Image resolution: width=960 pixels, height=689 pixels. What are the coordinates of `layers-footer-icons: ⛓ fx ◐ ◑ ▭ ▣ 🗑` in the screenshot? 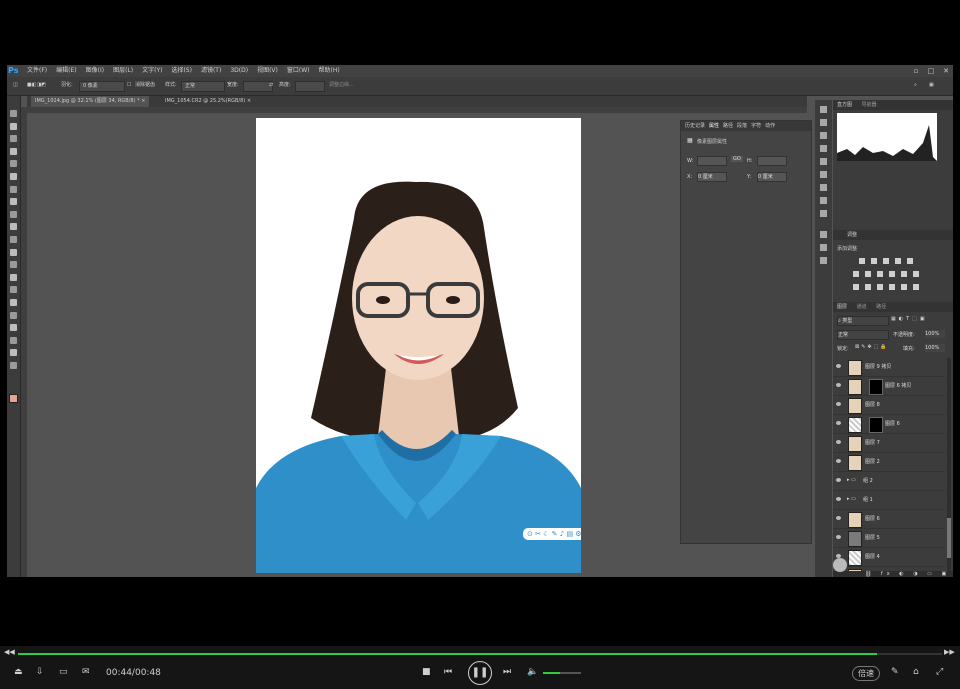 It's located at (893, 574).